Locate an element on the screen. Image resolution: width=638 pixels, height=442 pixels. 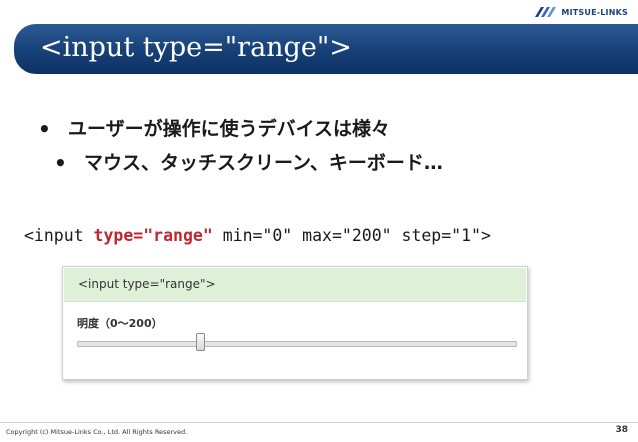
demo-header: <input type="range"> is located at coordinates (295, 285).